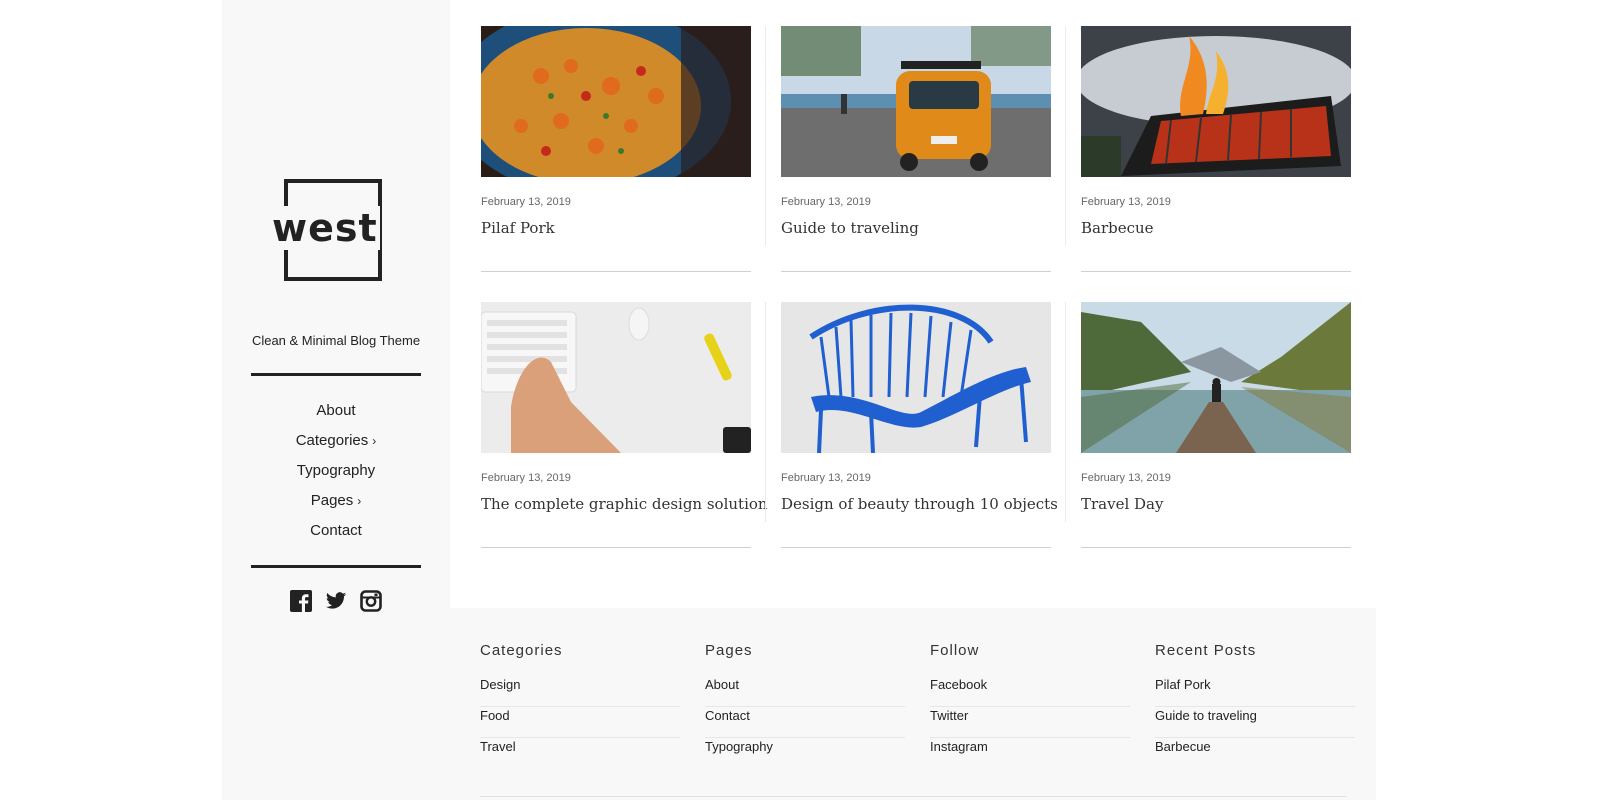 The width and height of the screenshot is (1600, 800). I want to click on footer-link: Facebook, so click(1030, 691).